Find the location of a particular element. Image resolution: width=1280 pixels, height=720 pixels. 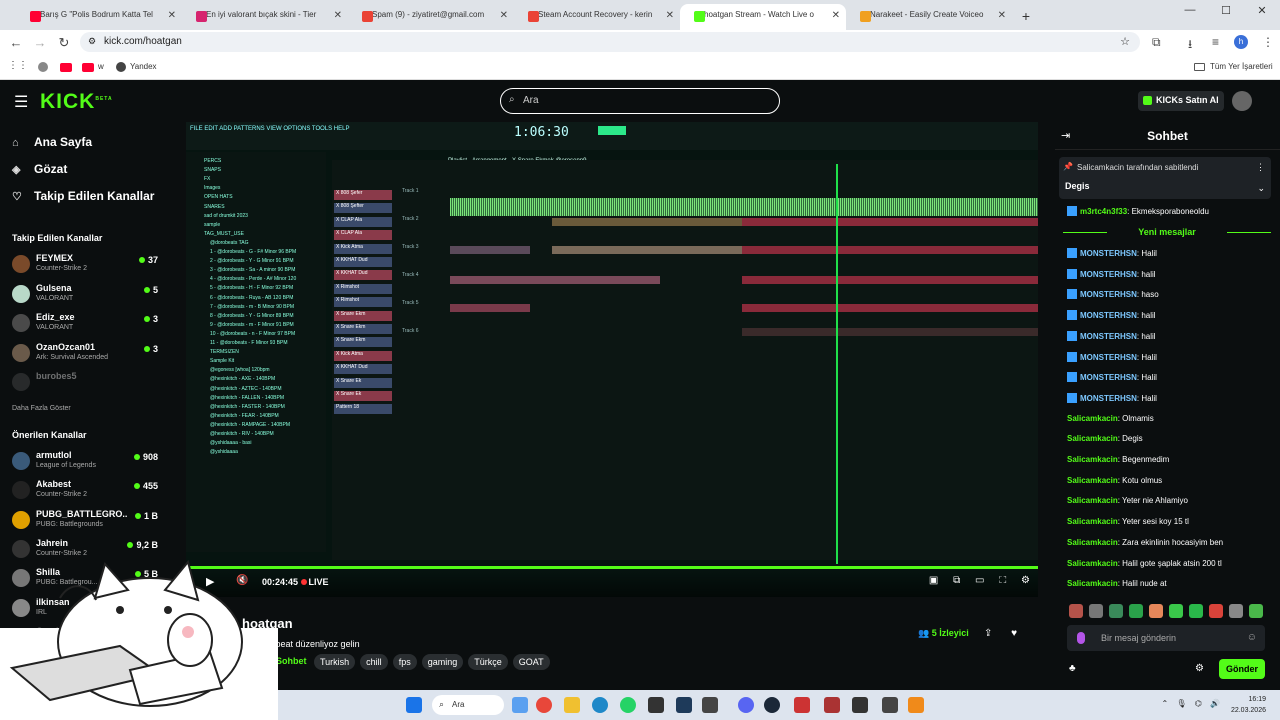

sidebar-nav-item: ♡ Takip Edilen Kanallar is located at coordinates (83, 196).